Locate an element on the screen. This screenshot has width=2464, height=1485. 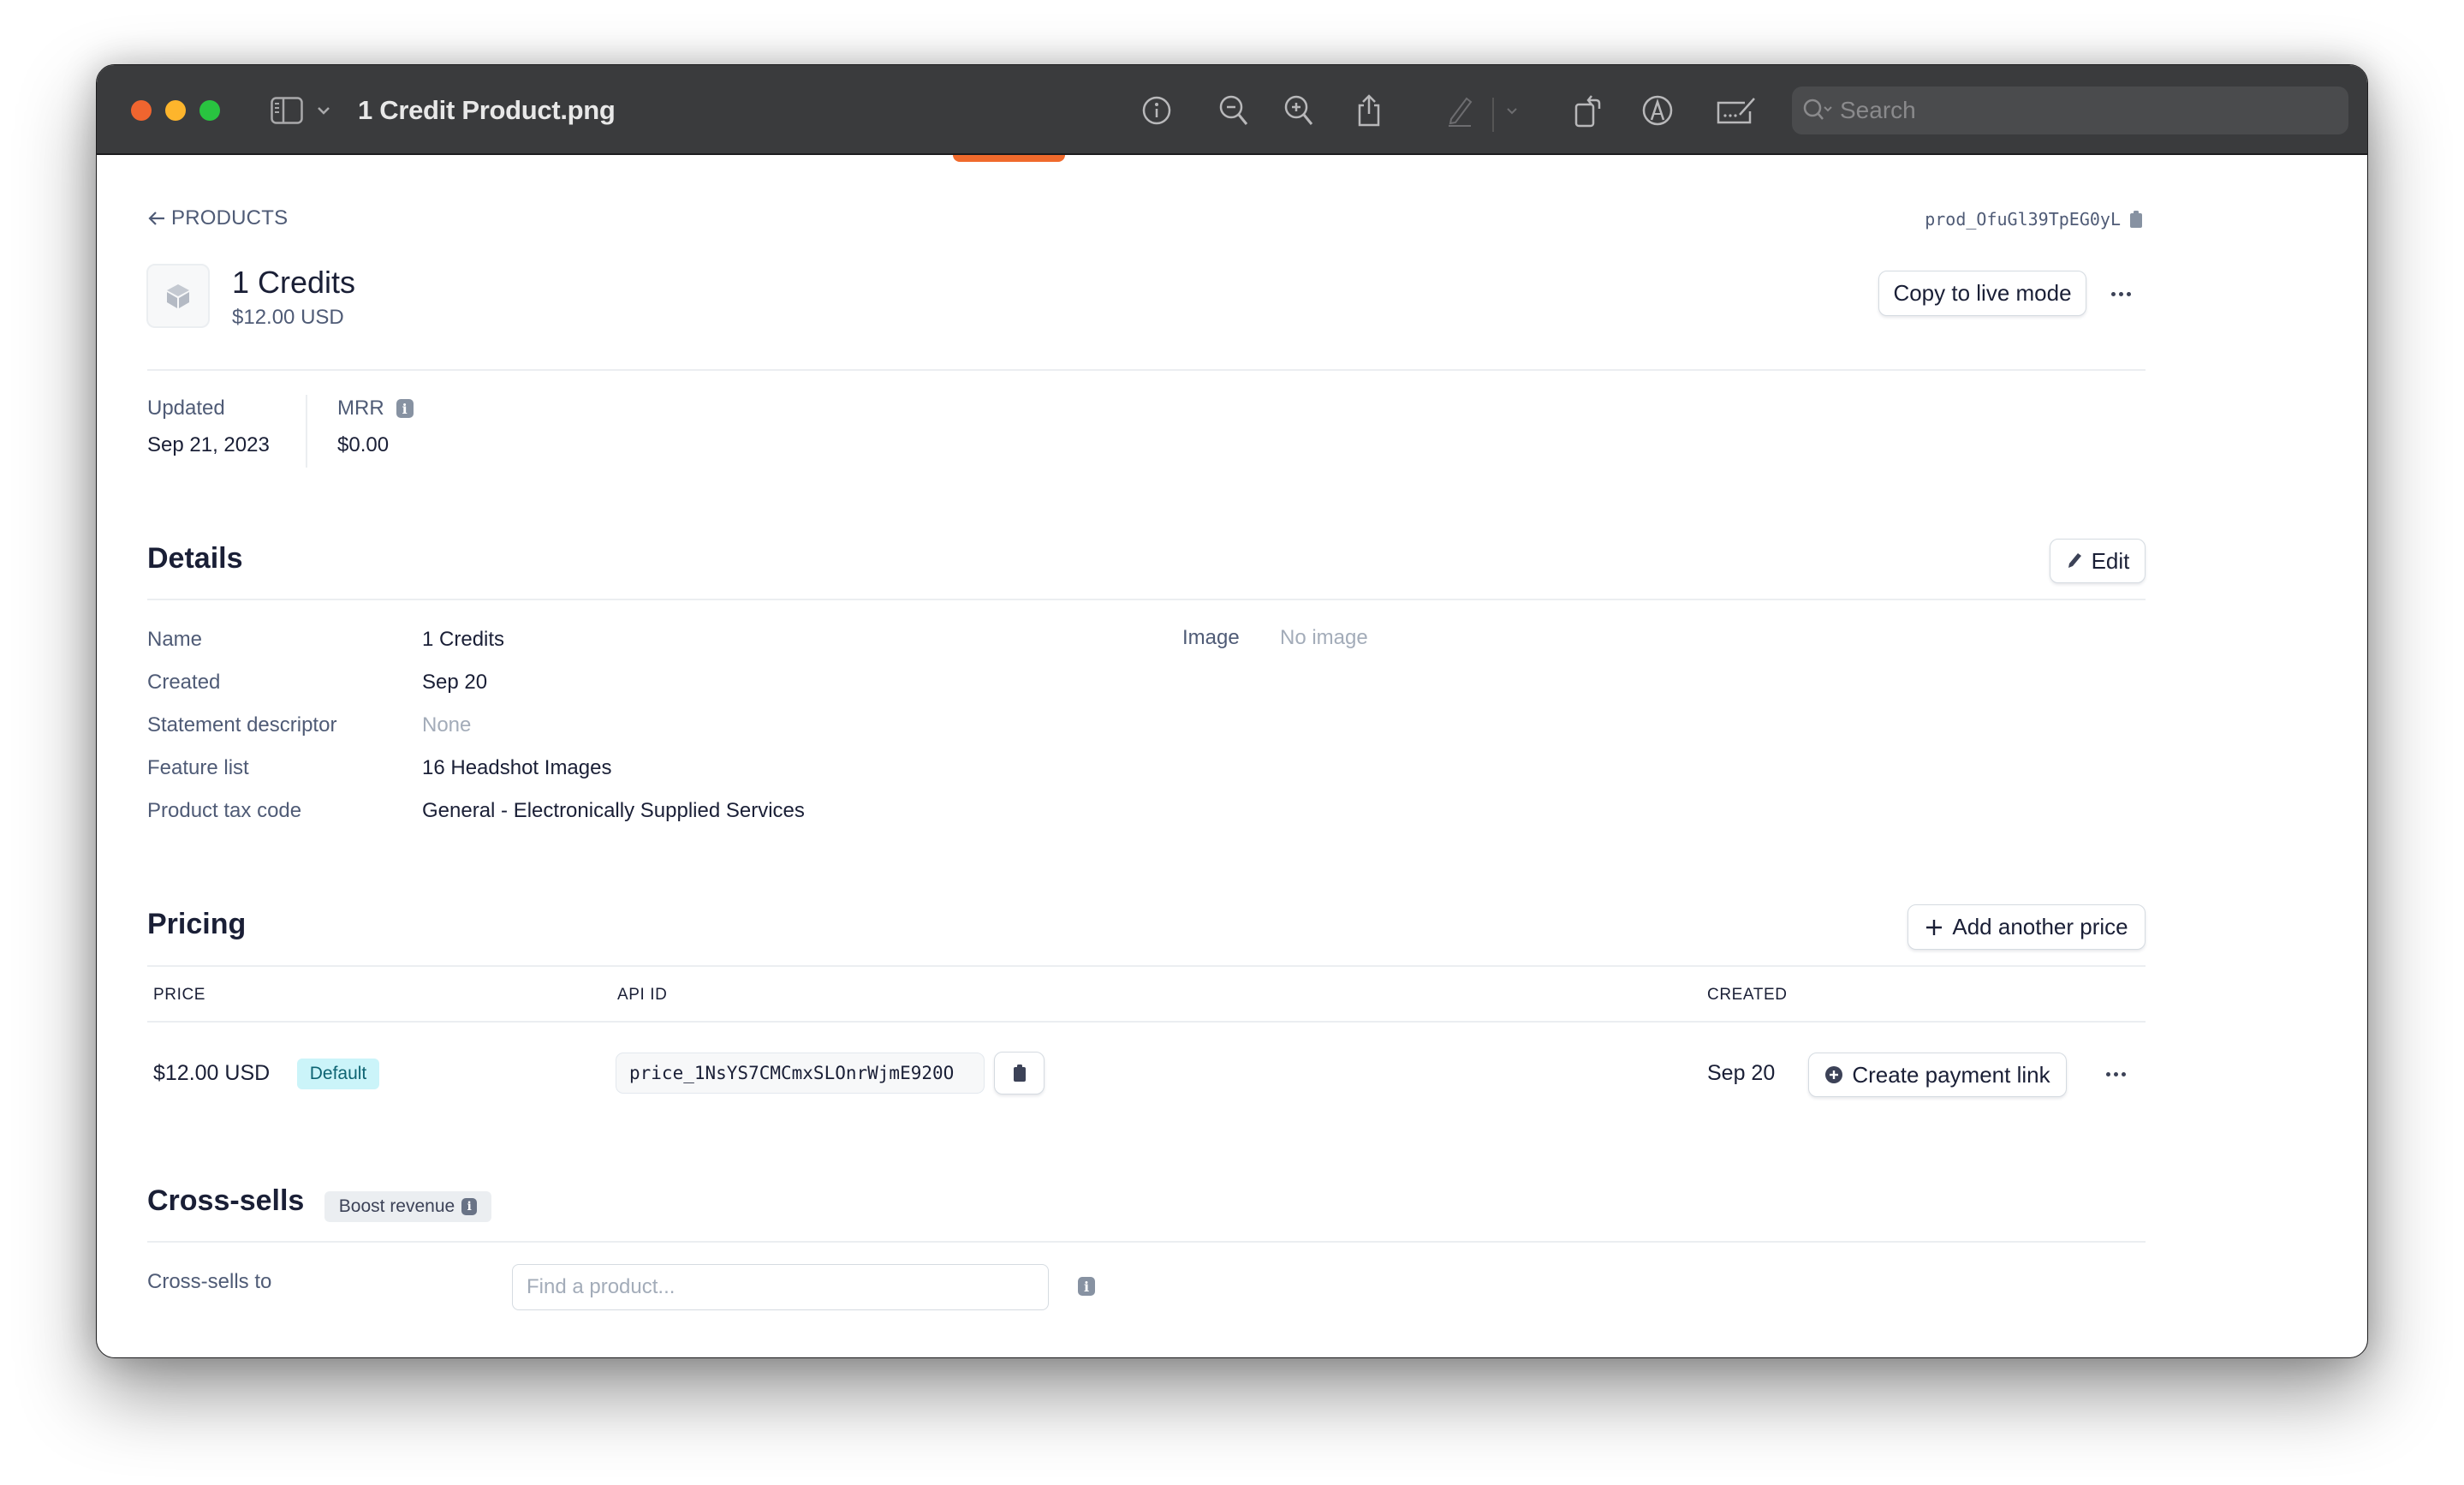
detail-value-statement-descriptor: None is located at coordinates (447, 725).